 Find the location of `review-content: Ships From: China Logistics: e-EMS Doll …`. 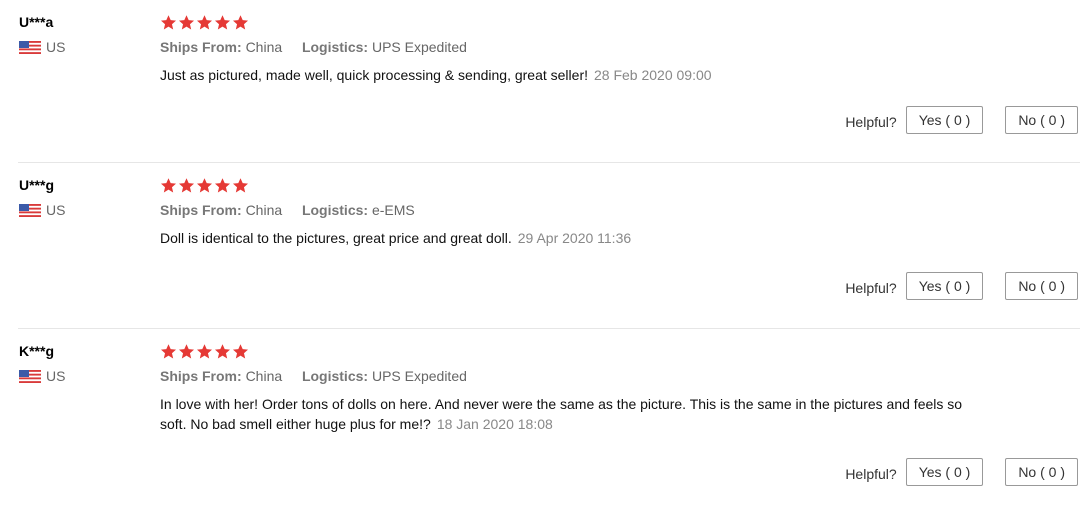

review-content: Ships From: China Logistics: e-EMS Doll … is located at coordinates (570, 211).